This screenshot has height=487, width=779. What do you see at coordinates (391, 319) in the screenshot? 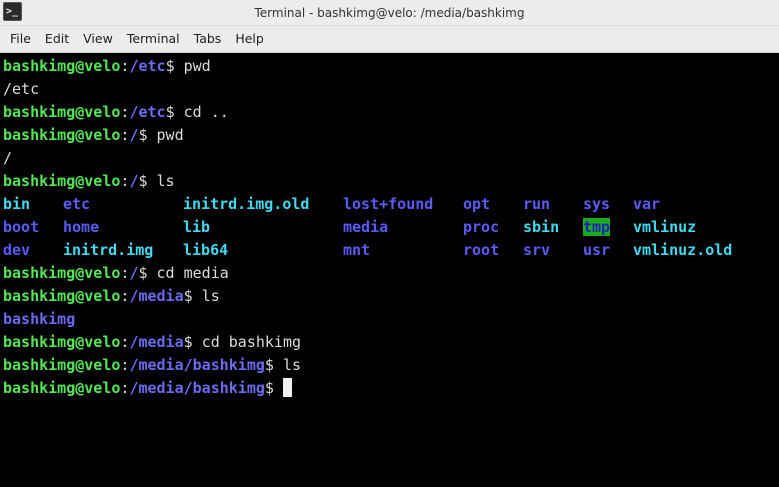
I see `output-line: bashkimg` at bounding box center [391, 319].